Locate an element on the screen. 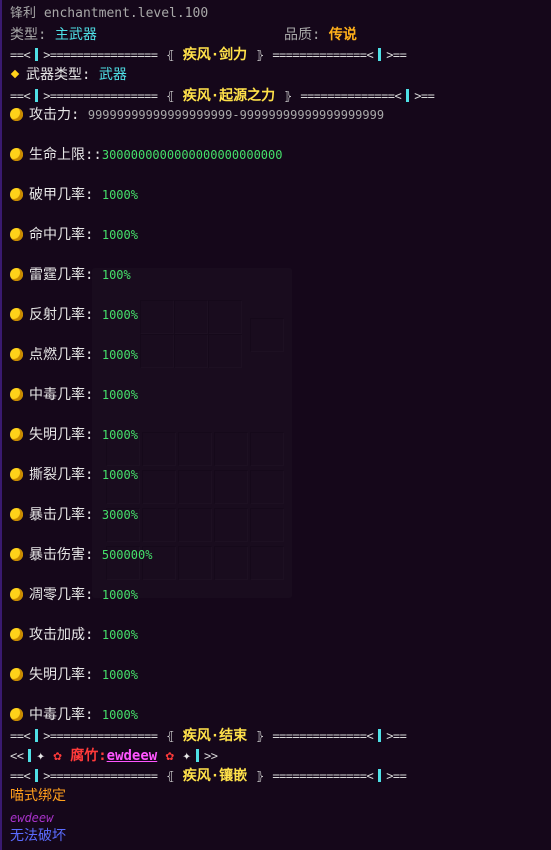  quality-row: 品质: 传说 is located at coordinates (320, 35).